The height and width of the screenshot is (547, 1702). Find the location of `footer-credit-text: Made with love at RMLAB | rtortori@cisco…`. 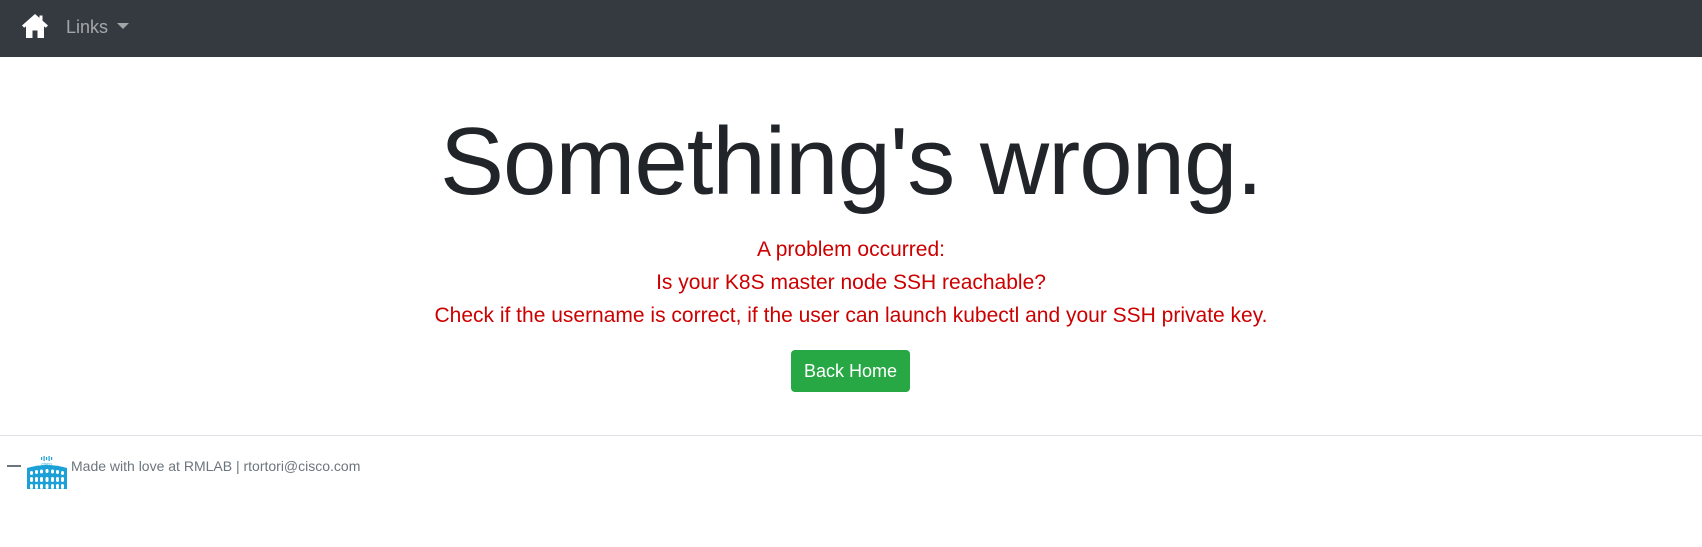

footer-credit-text: Made with love at RMLAB | rtortori@cisco… is located at coordinates (216, 466).